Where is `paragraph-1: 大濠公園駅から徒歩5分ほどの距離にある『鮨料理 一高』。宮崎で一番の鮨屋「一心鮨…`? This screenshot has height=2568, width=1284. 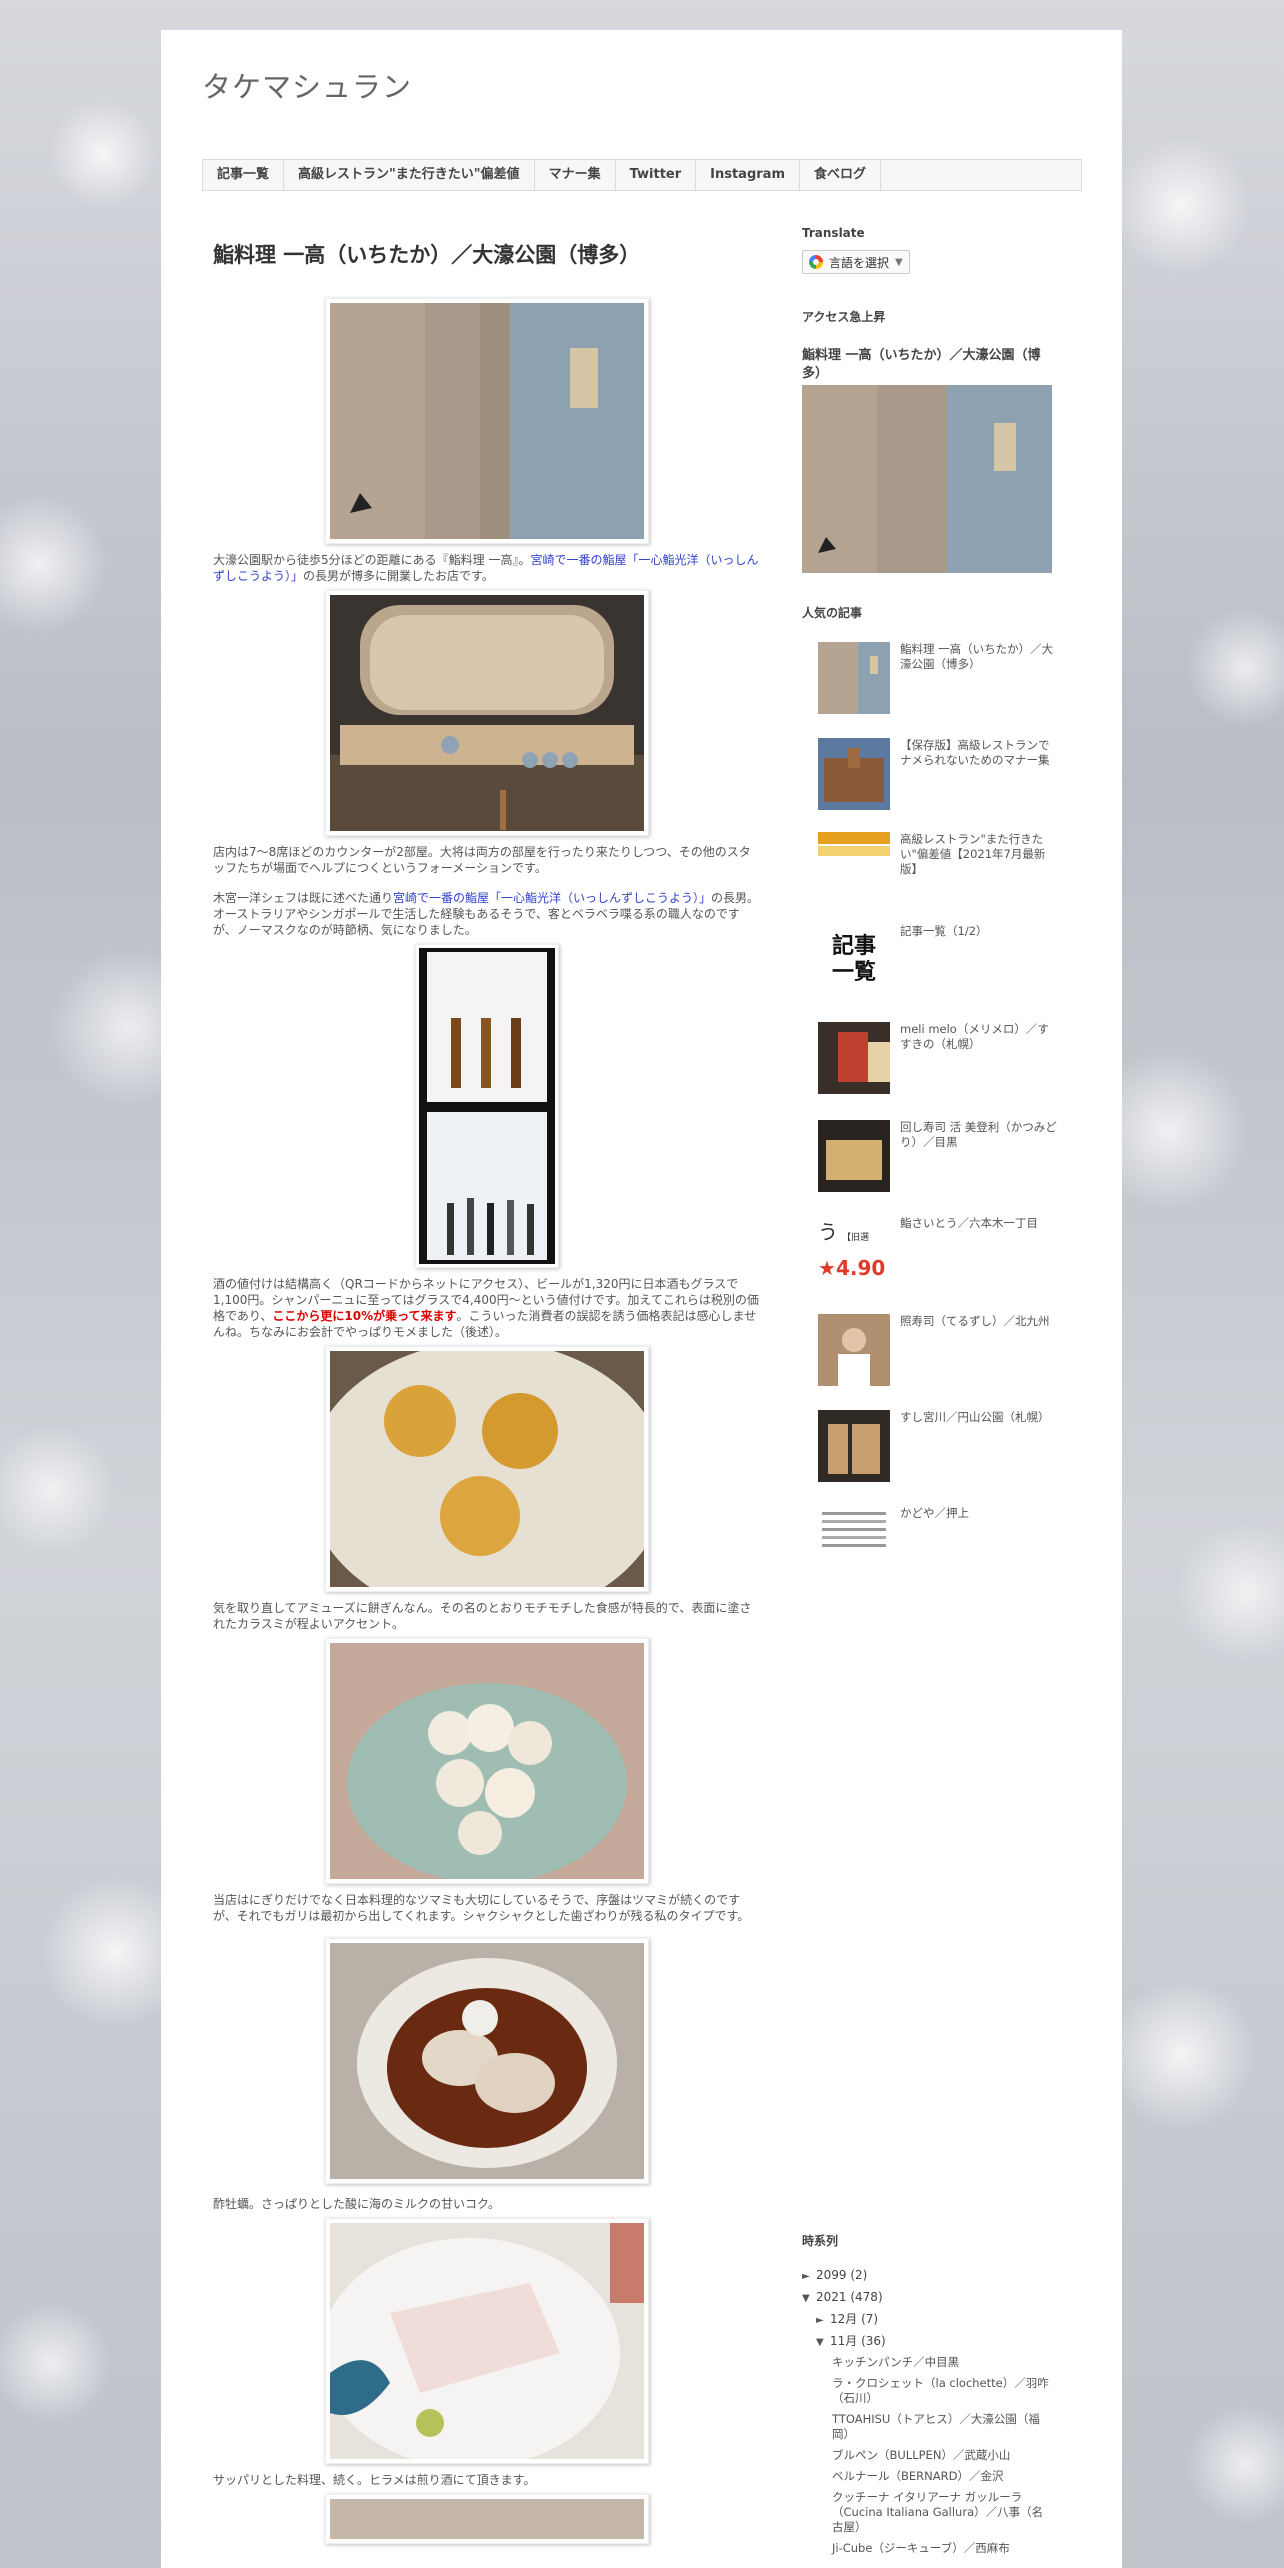
paragraph-1: 大濠公園駅から徒歩5分ほどの距離にある『鮨料理 一高』。宮崎で一番の鮨屋「一心鮨… is located at coordinates (486, 568).